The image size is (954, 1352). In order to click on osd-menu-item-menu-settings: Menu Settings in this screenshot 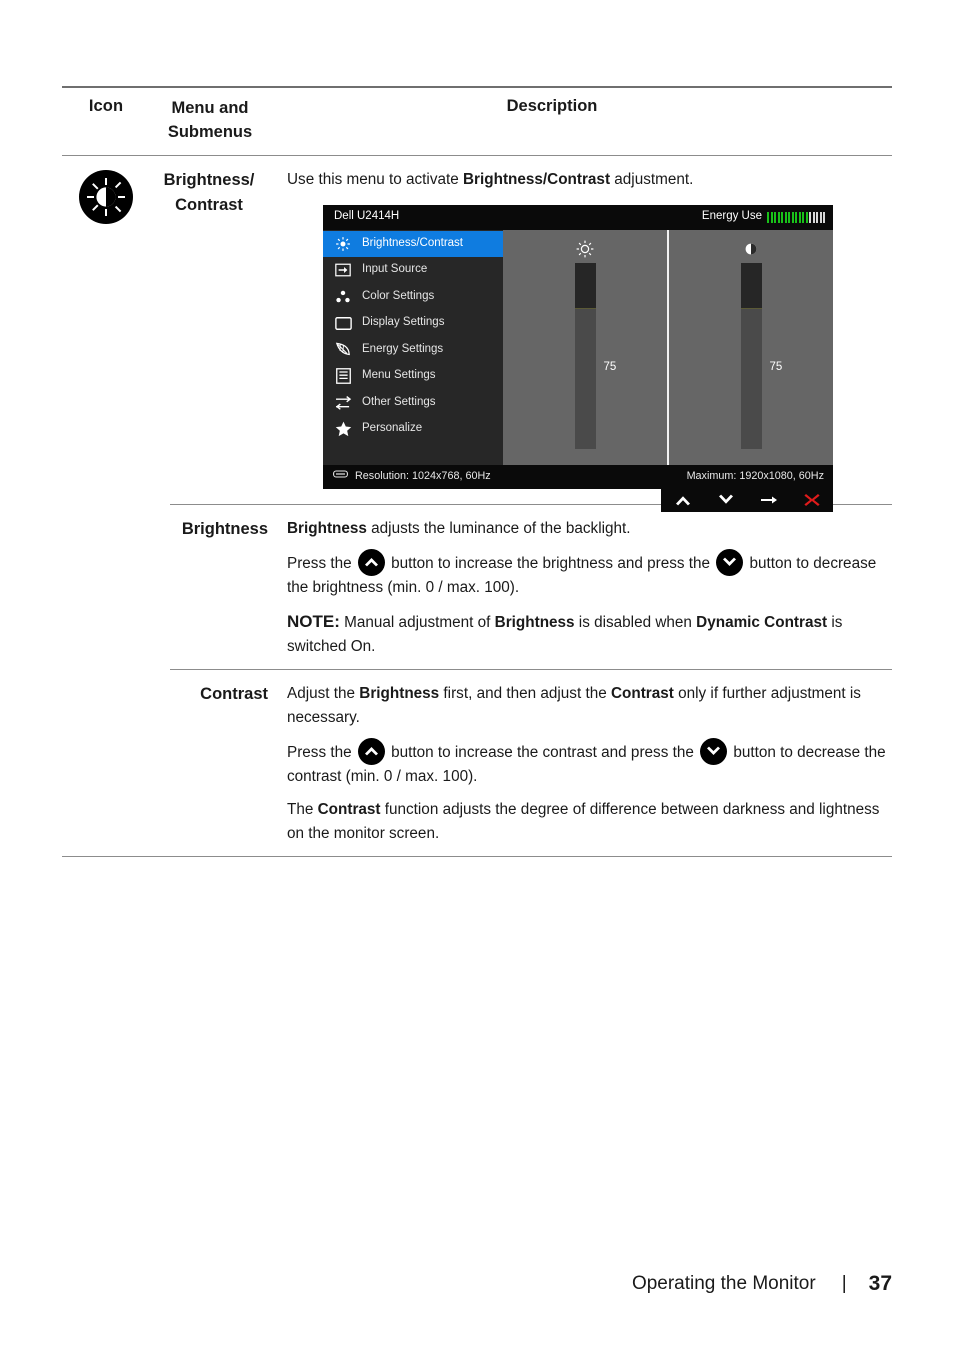, I will do `click(413, 376)`.